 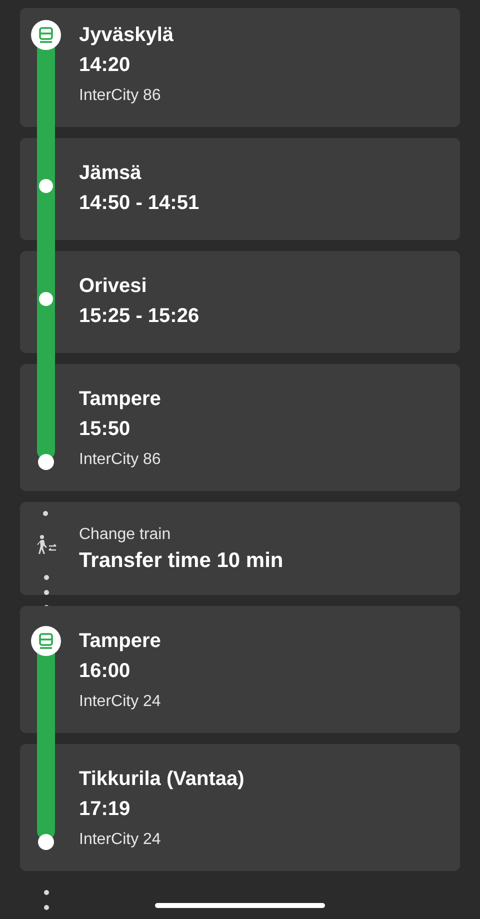 What do you see at coordinates (127, 35) in the screenshot?
I see `station-name: Jyväskylä` at bounding box center [127, 35].